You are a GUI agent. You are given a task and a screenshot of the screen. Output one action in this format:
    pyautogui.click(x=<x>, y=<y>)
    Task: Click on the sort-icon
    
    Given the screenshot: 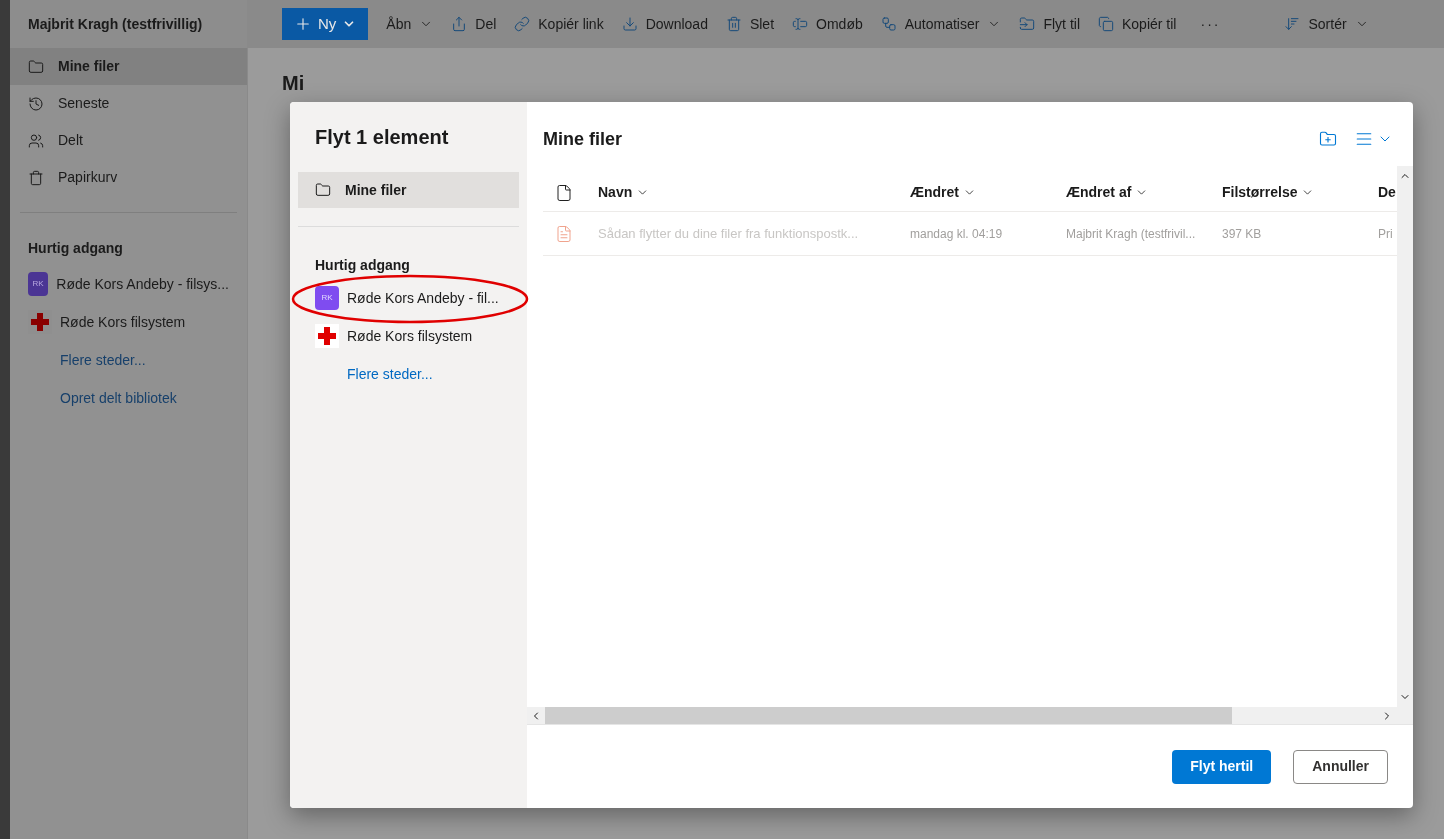 What is the action you would take?
    pyautogui.click(x=1292, y=24)
    